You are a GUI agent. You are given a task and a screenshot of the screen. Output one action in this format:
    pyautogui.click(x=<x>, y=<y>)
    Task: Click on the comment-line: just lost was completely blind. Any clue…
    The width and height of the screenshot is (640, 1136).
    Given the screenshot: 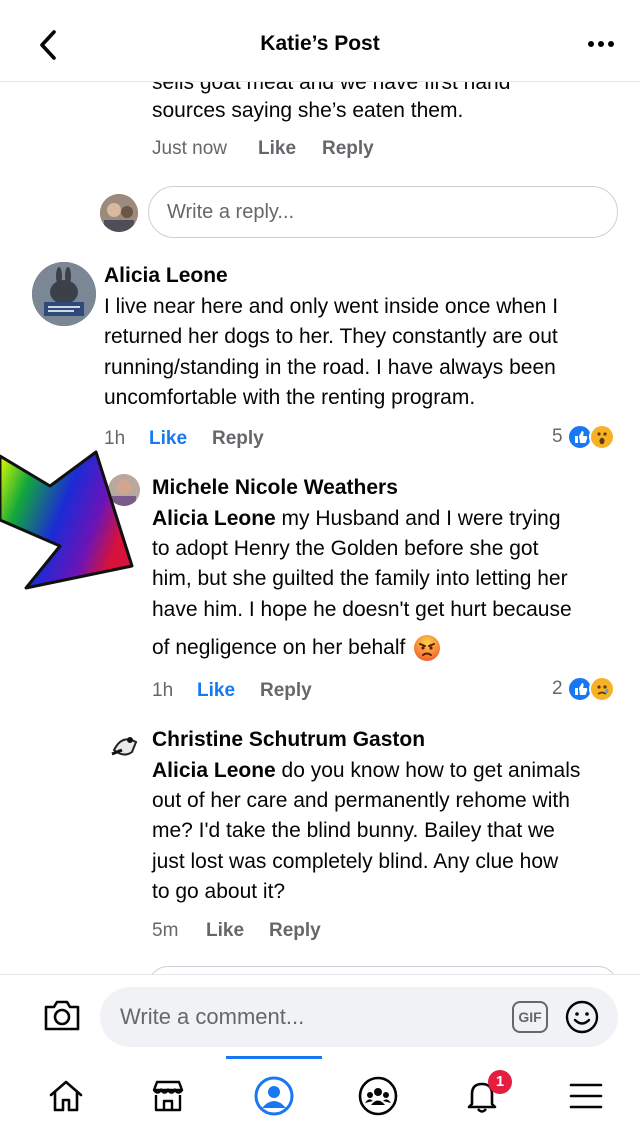 What is the action you would take?
    pyautogui.click(x=355, y=861)
    